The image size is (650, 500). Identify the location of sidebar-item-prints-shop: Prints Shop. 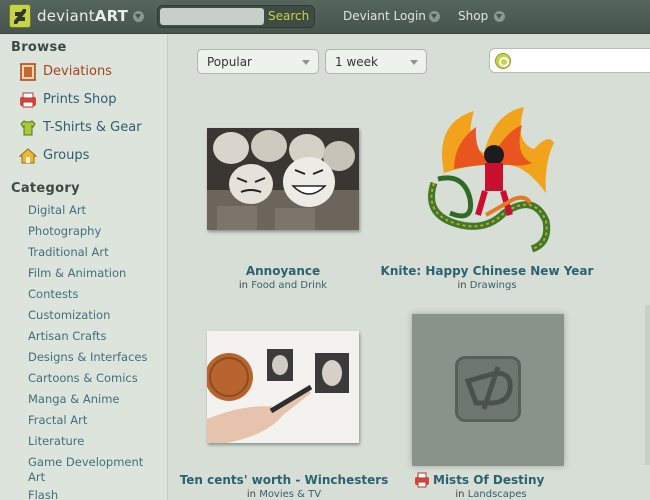
(91, 100).